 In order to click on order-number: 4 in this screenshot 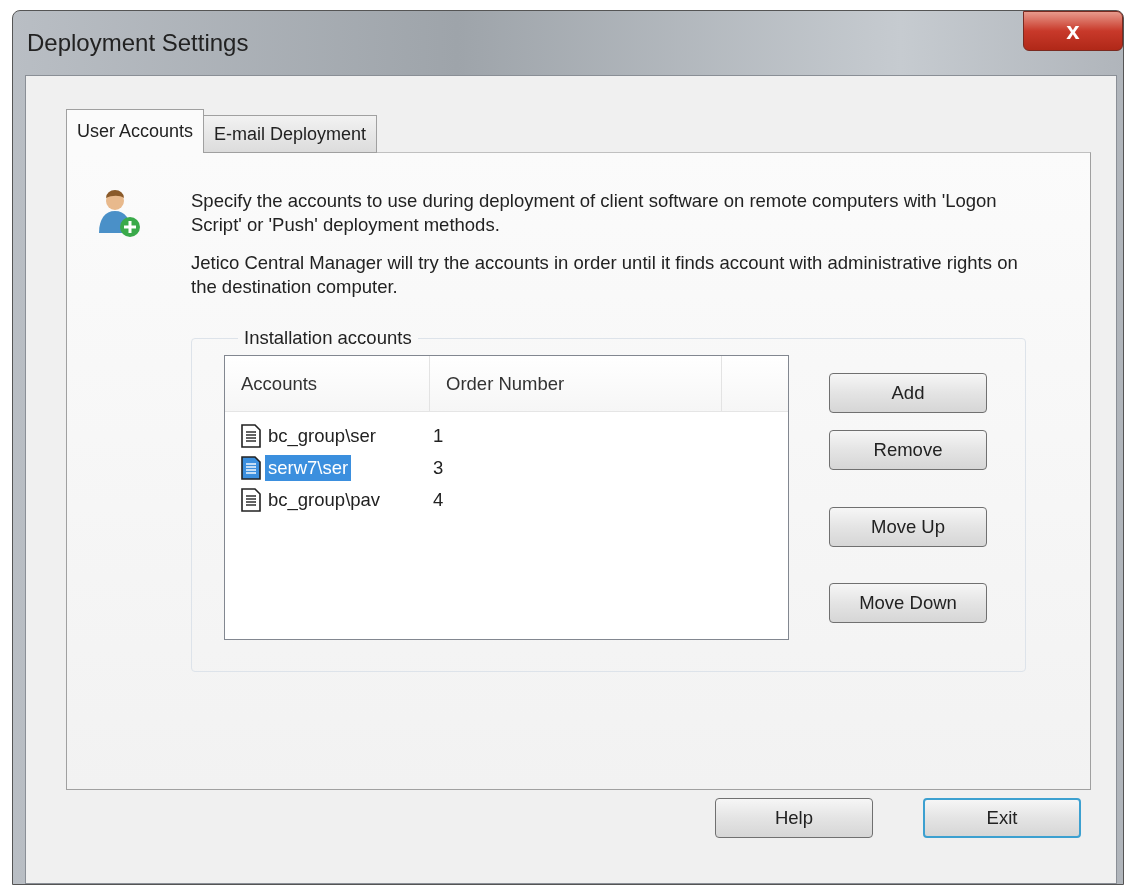, I will do `click(438, 500)`.